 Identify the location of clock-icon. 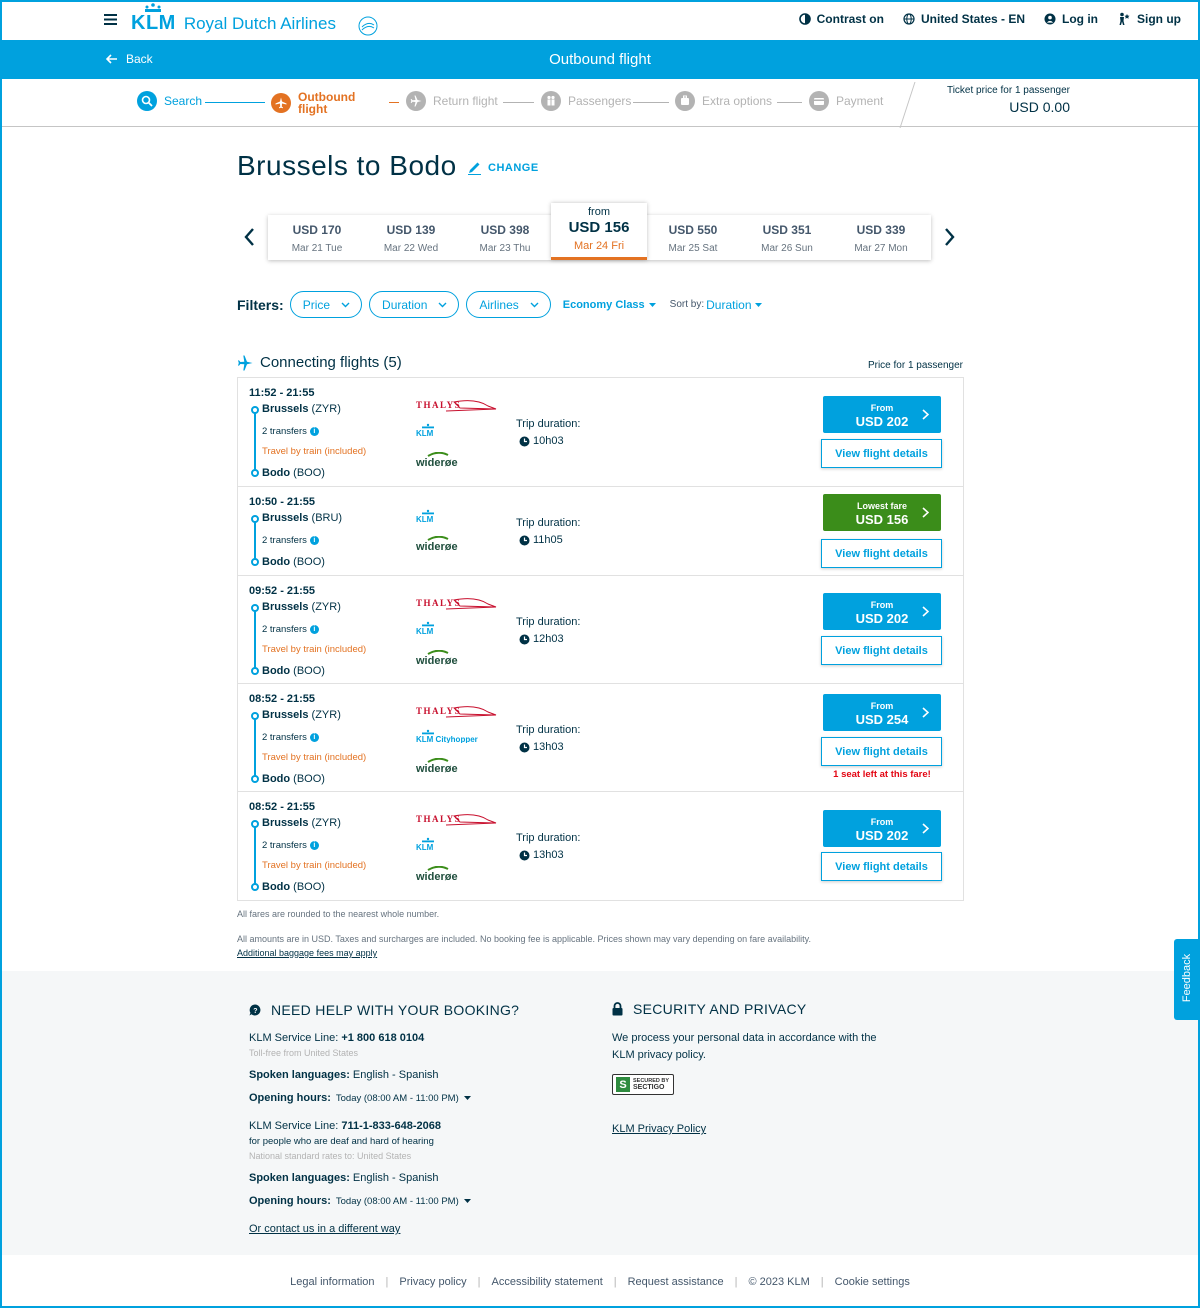
(524, 441).